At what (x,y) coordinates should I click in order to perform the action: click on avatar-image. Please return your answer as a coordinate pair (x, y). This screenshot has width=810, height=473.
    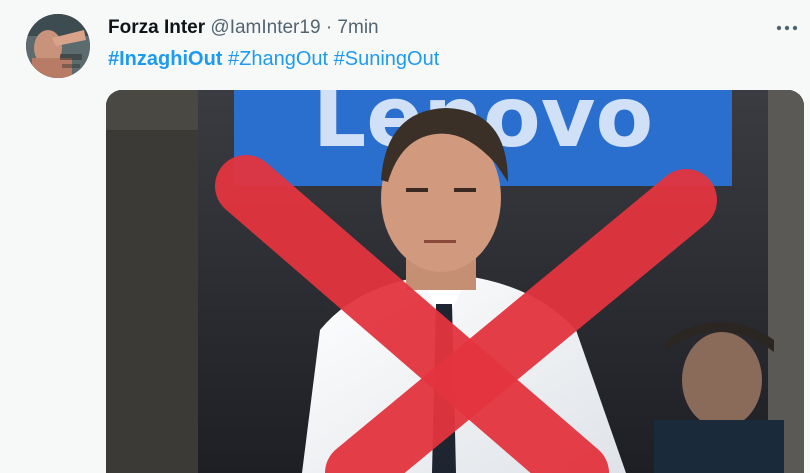
    Looking at the image, I should click on (58, 46).